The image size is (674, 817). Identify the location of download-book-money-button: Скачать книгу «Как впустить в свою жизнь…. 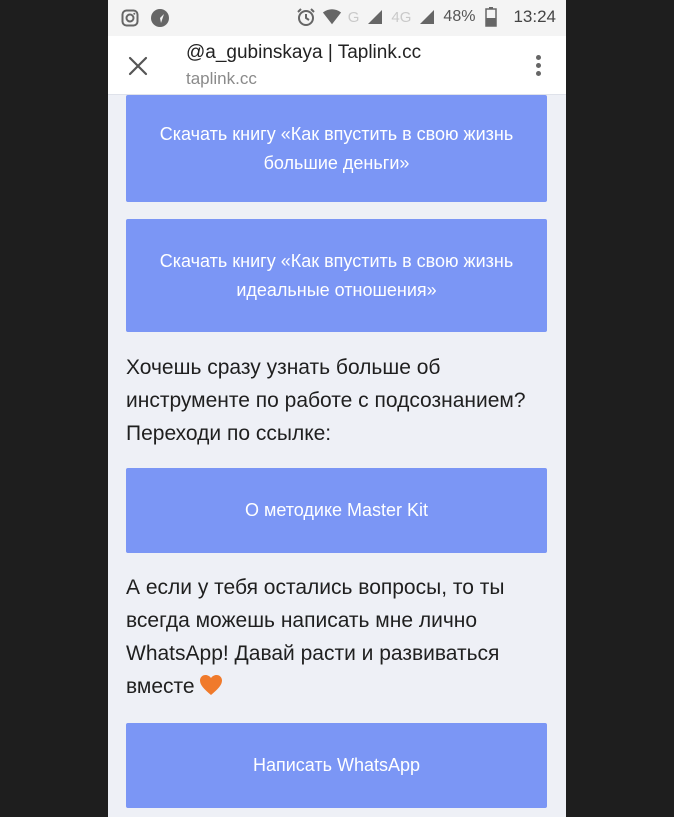
(336, 148).